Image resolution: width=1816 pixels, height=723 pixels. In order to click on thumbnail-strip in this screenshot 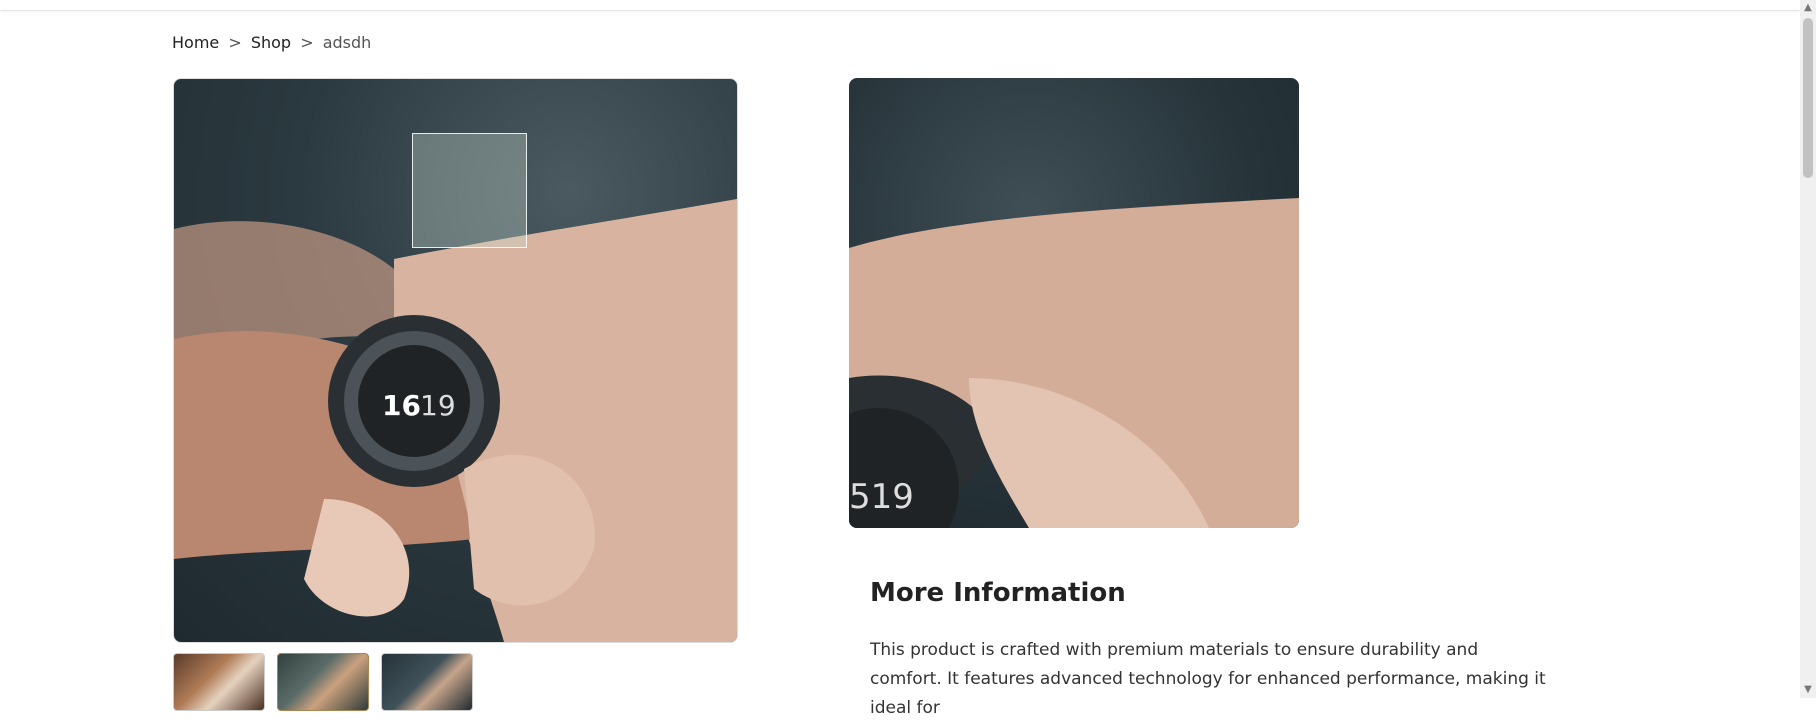, I will do `click(323, 682)`.